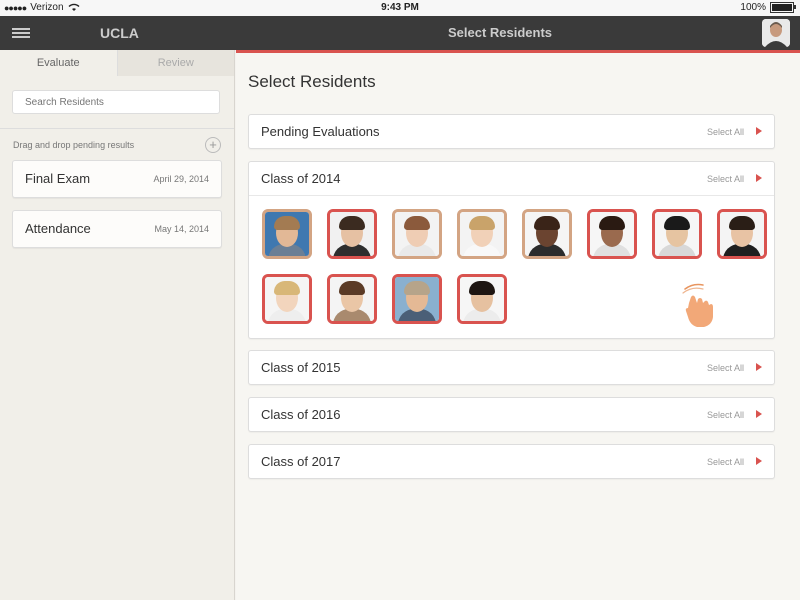  I want to click on pending-result-name: Final Exam, so click(58, 178).